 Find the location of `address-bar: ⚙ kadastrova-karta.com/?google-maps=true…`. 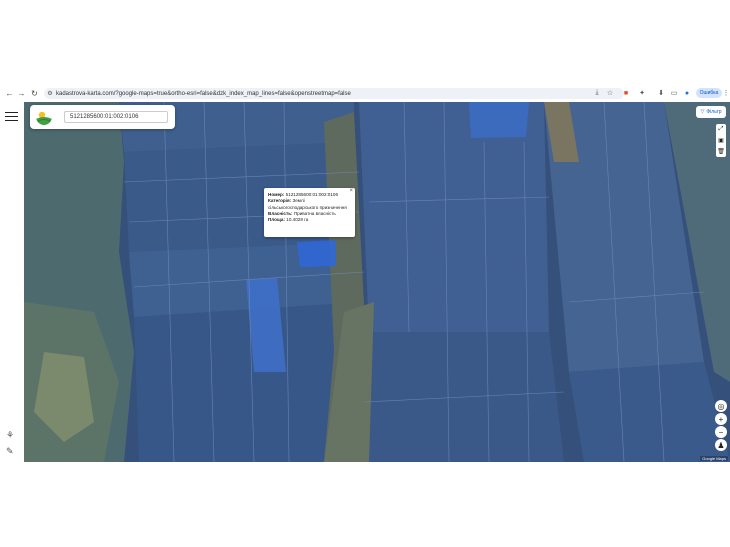

address-bar: ⚙ kadastrova-karta.com/?google-maps=true… is located at coordinates (334, 93).